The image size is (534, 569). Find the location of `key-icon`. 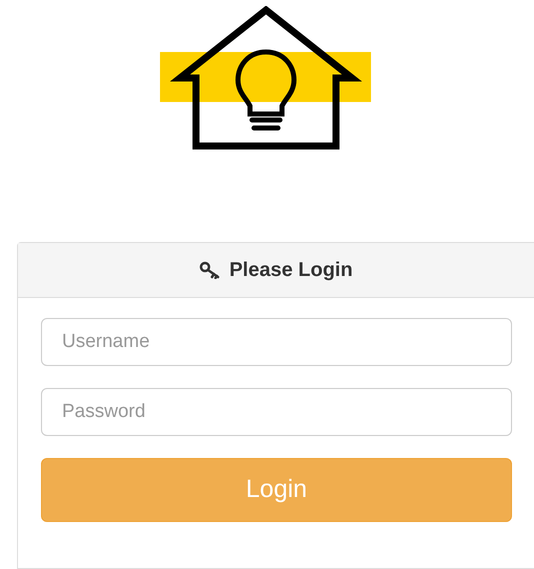

key-icon is located at coordinates (210, 270).